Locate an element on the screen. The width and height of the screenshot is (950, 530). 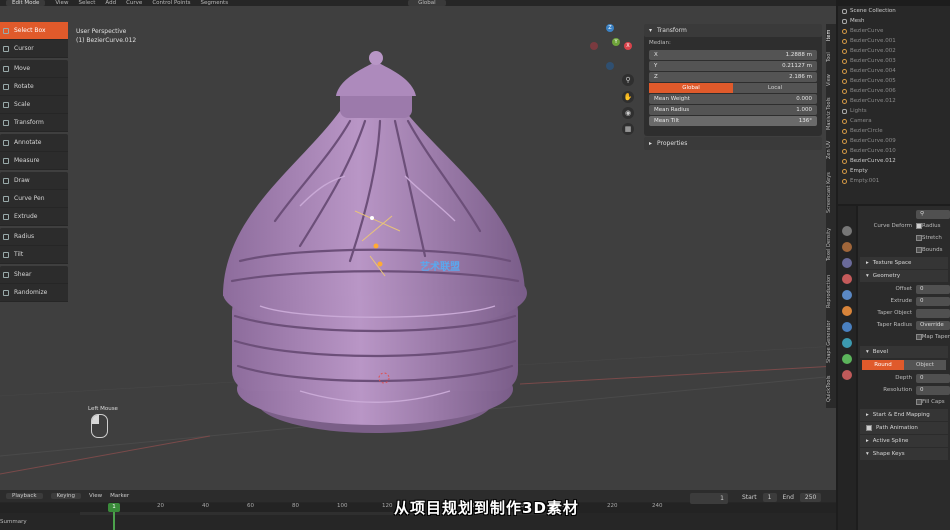
offset-field: 0 is located at coordinates (933, 289).